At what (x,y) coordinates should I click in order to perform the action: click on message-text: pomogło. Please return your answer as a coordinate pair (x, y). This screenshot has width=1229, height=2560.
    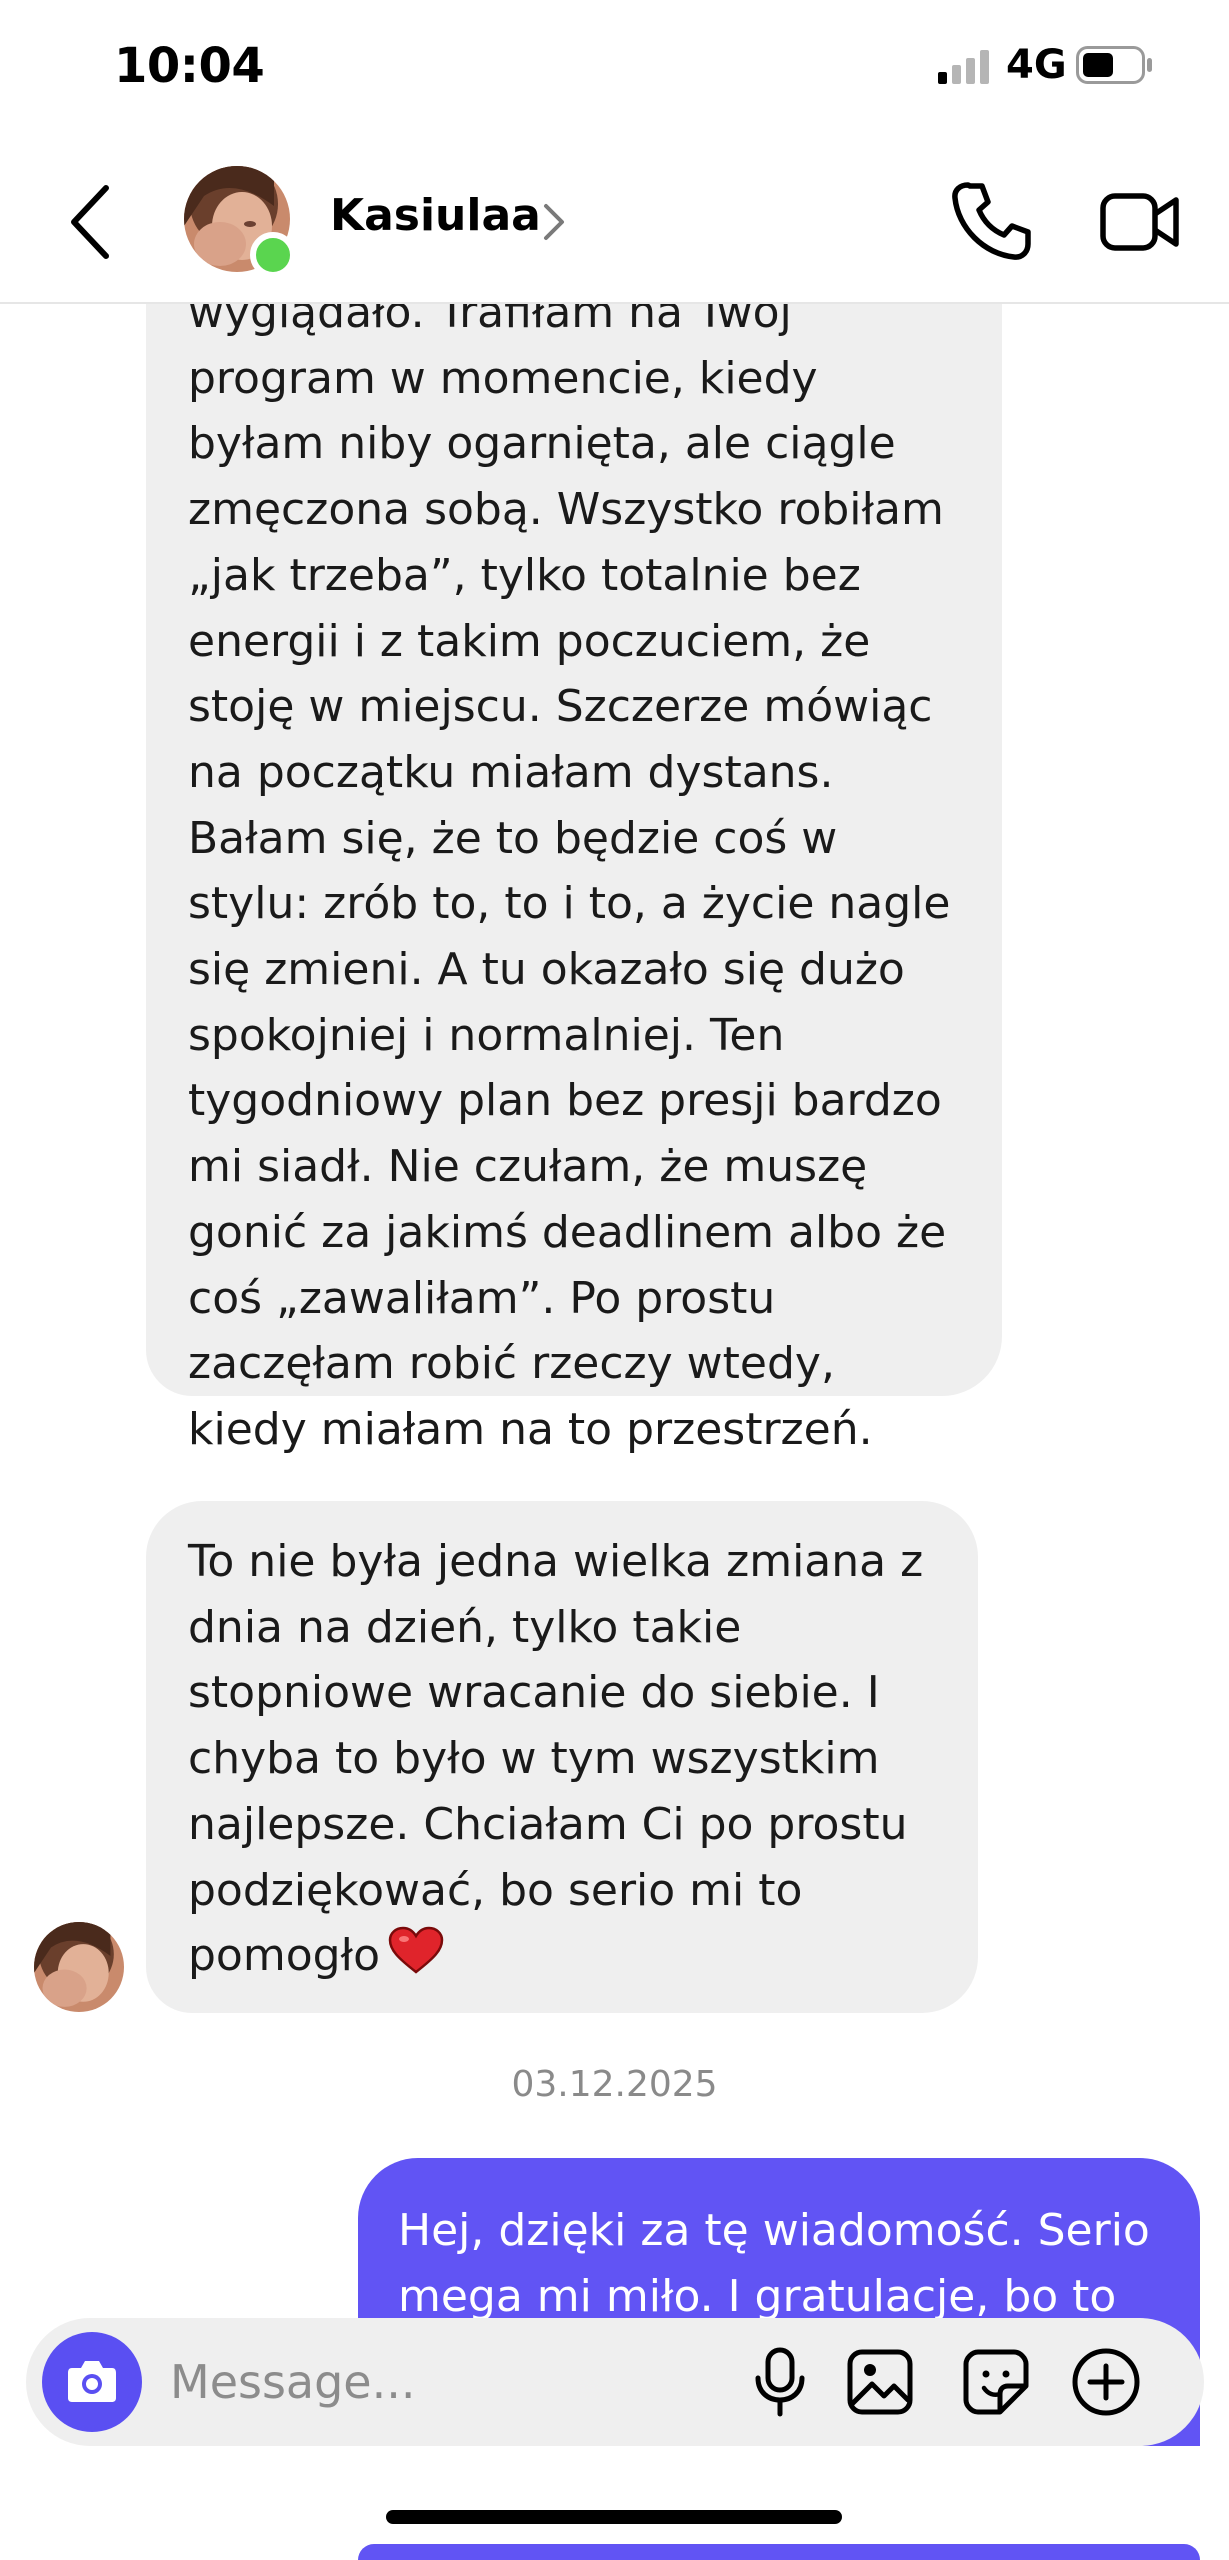
    Looking at the image, I should click on (284, 1956).